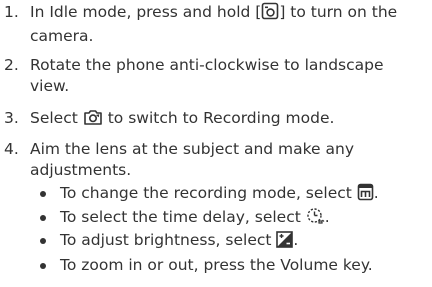  Describe the element at coordinates (93, 120) in the screenshot. I see `camera-switch-icon` at that location.